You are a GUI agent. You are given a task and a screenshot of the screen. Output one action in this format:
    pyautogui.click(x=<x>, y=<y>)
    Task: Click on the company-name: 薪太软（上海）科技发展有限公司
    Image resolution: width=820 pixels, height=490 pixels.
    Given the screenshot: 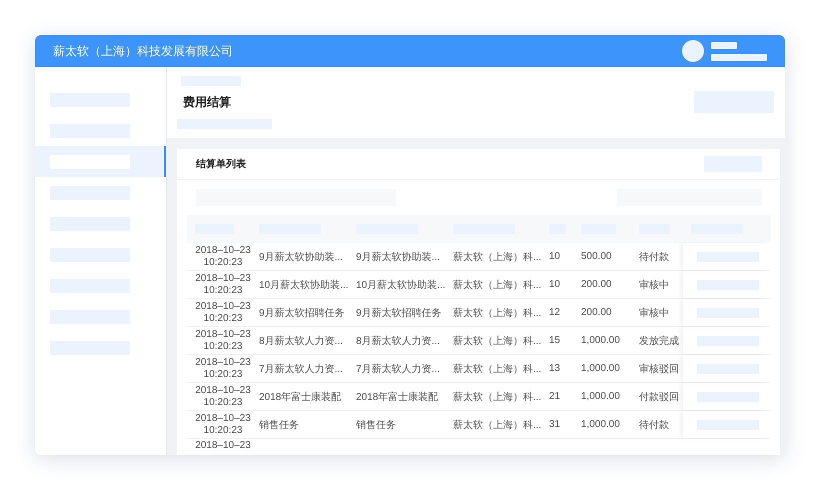 What is the action you would take?
    pyautogui.click(x=143, y=51)
    